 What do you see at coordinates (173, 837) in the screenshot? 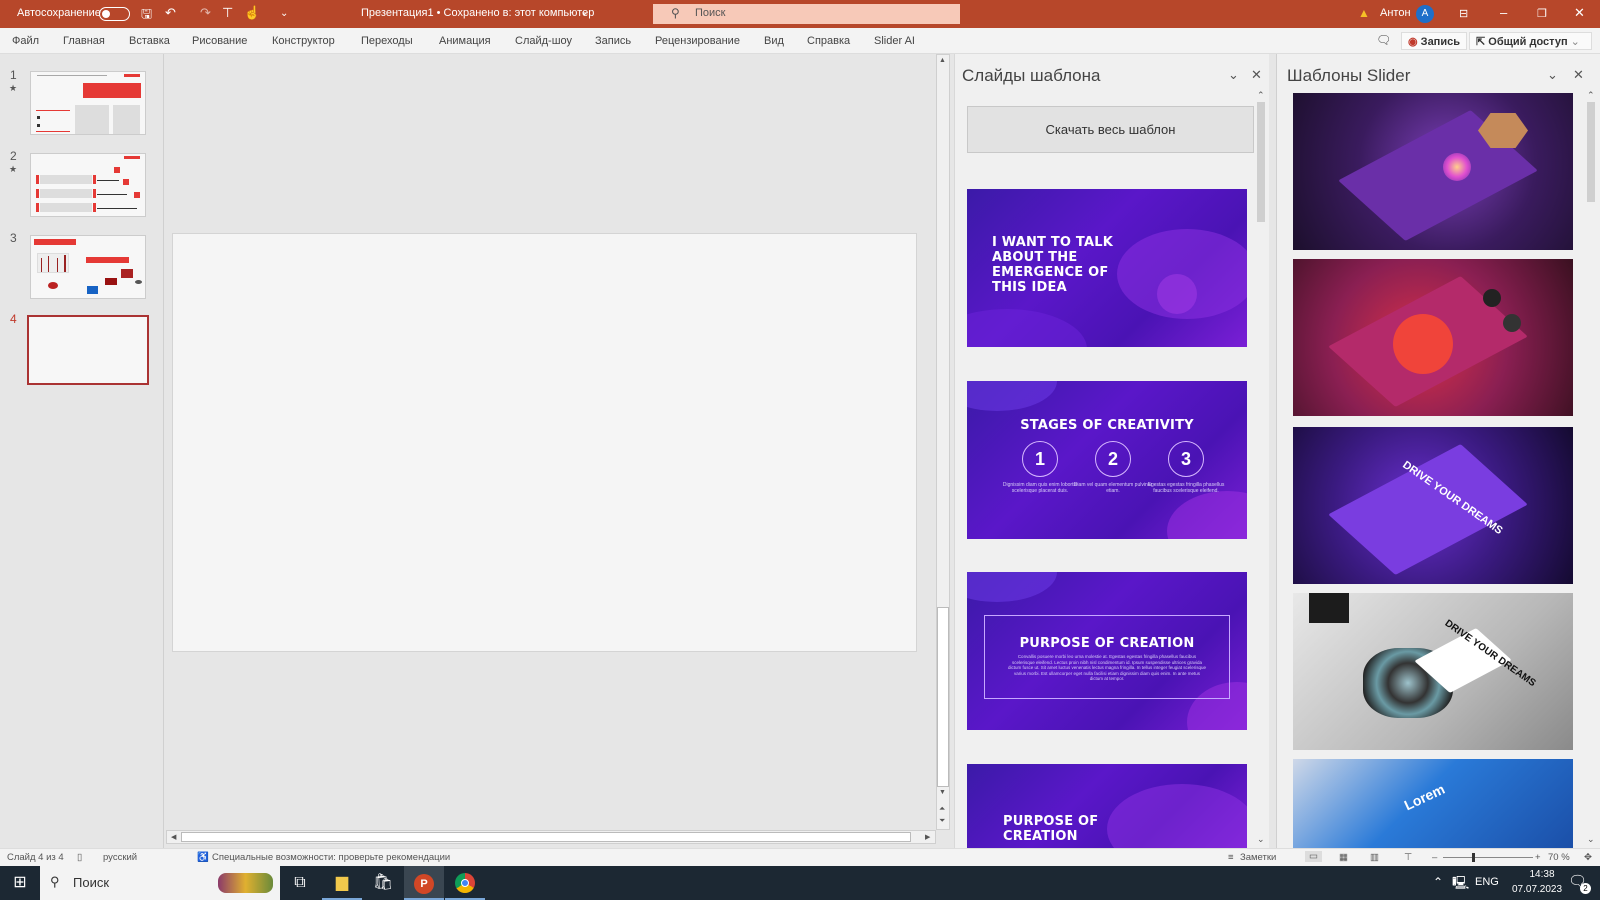
I see `scroll-left-icon: ◀` at bounding box center [173, 837].